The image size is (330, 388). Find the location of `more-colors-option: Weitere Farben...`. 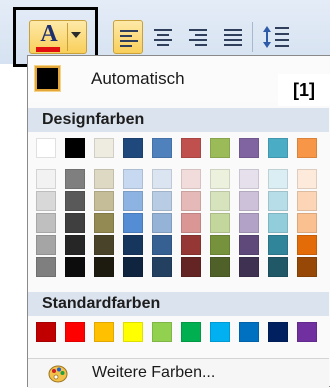

more-colors-option: Weitere Farben... is located at coordinates (178, 373).